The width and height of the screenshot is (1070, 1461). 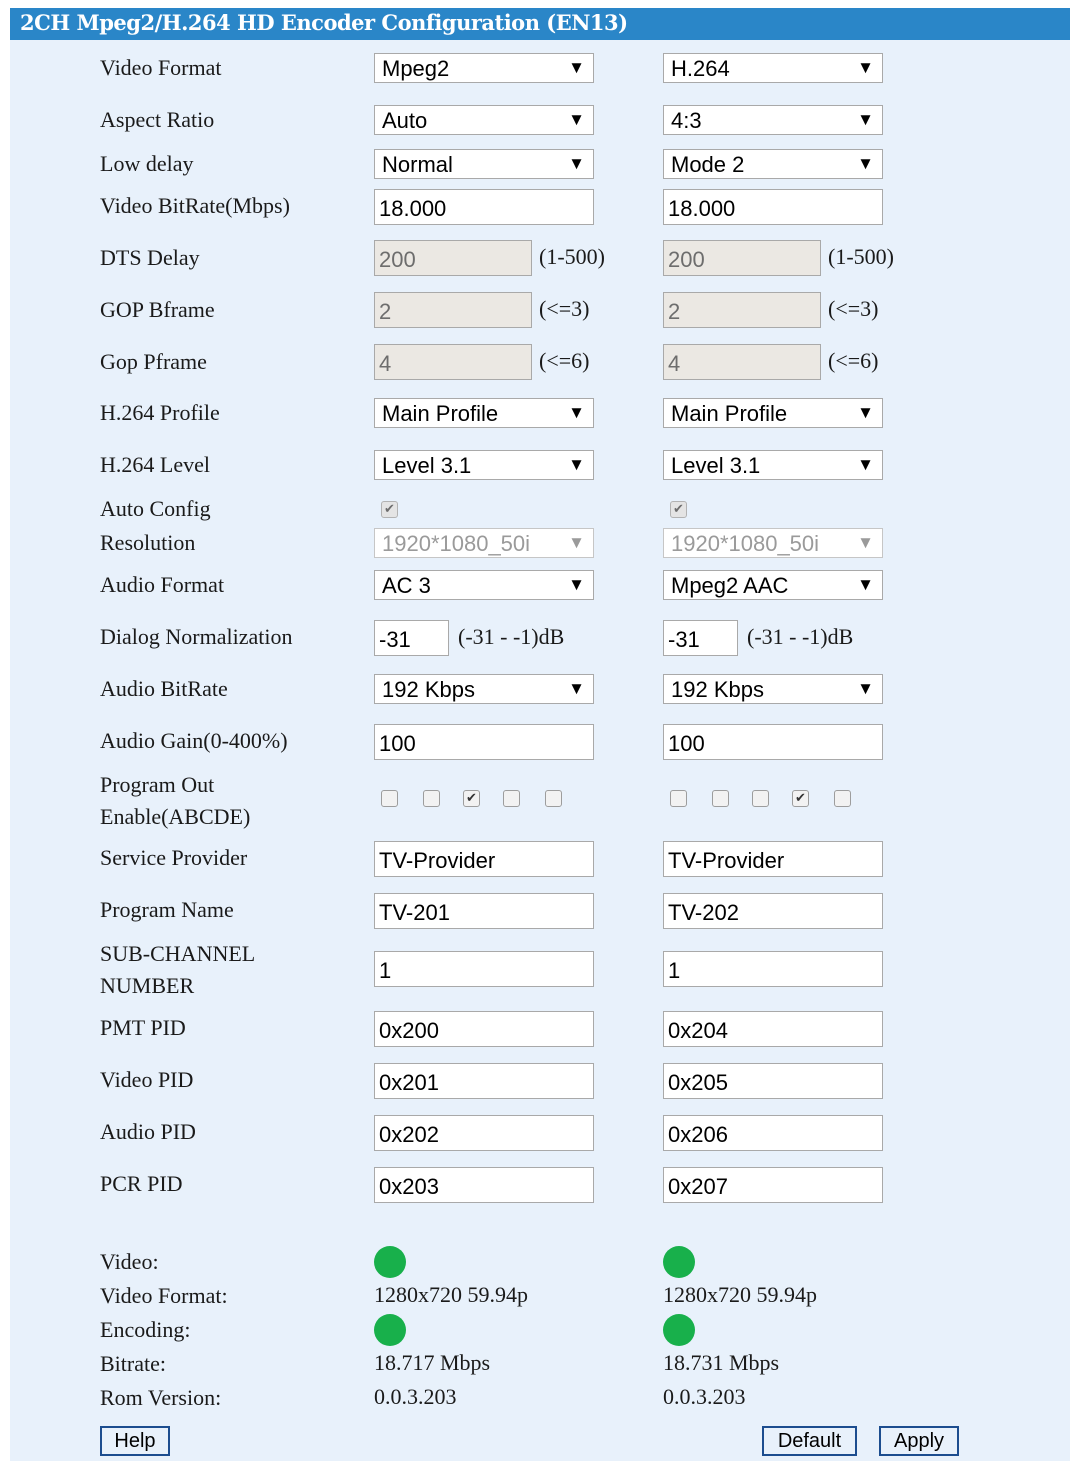 What do you see at coordinates (484, 1081) in the screenshot?
I see `ch1-video-pid-input: 0x201` at bounding box center [484, 1081].